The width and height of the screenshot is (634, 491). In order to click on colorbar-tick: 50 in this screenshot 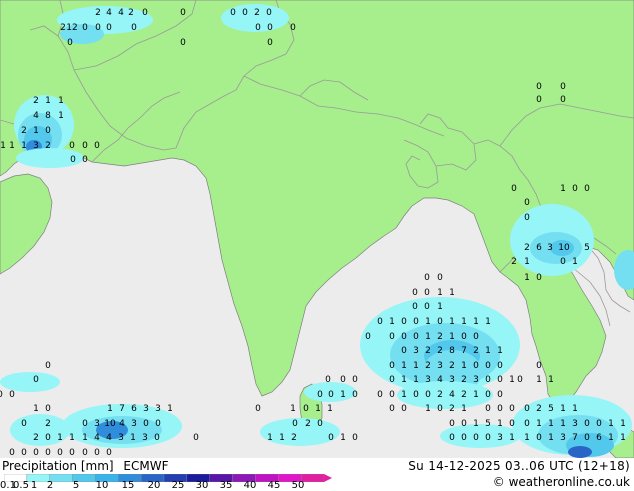, I will do `click(298, 485)`.